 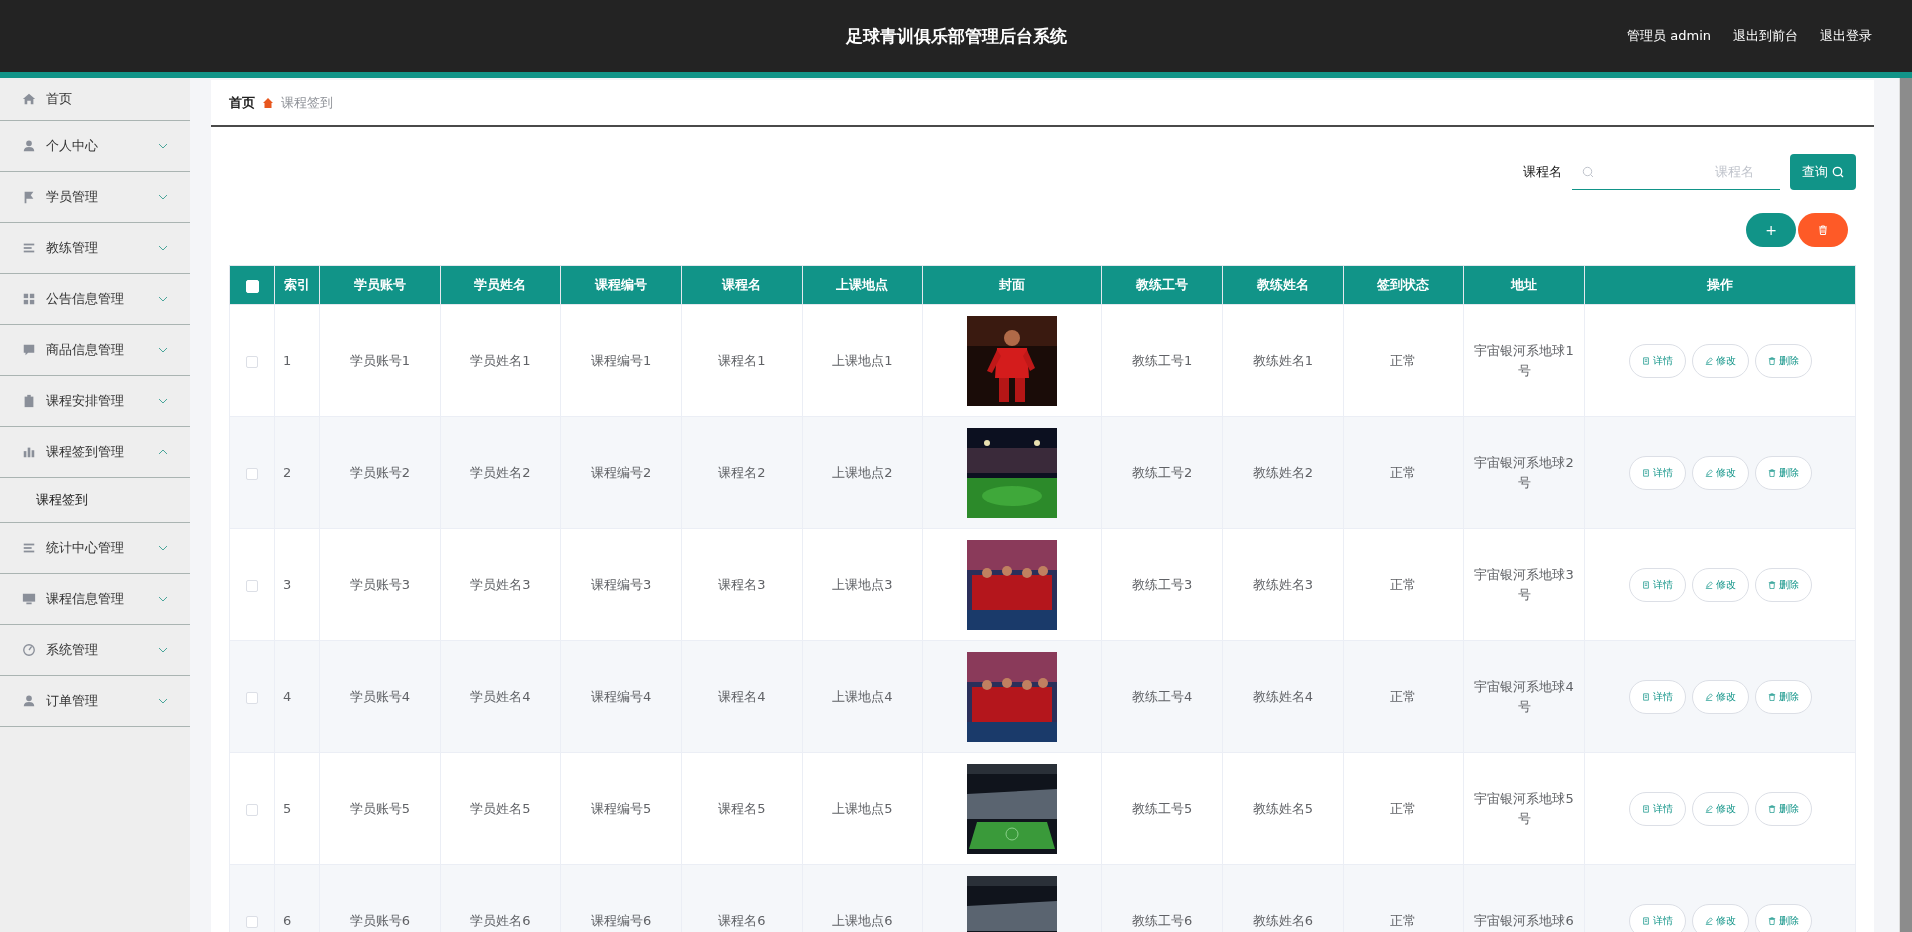 I want to click on table-cell-text: 学员姓名4, so click(x=500, y=696).